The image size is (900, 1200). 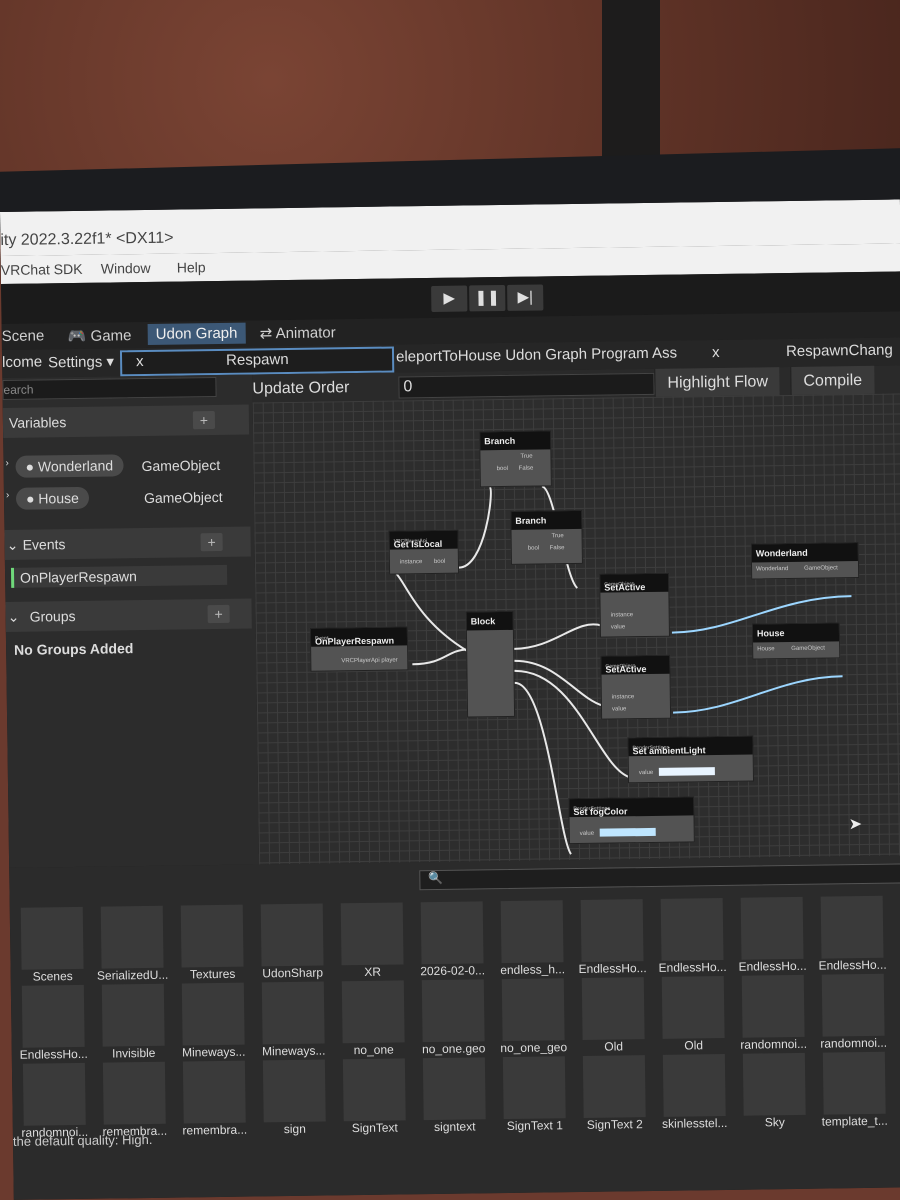 I want to click on menu-help: Help, so click(x=191, y=267).